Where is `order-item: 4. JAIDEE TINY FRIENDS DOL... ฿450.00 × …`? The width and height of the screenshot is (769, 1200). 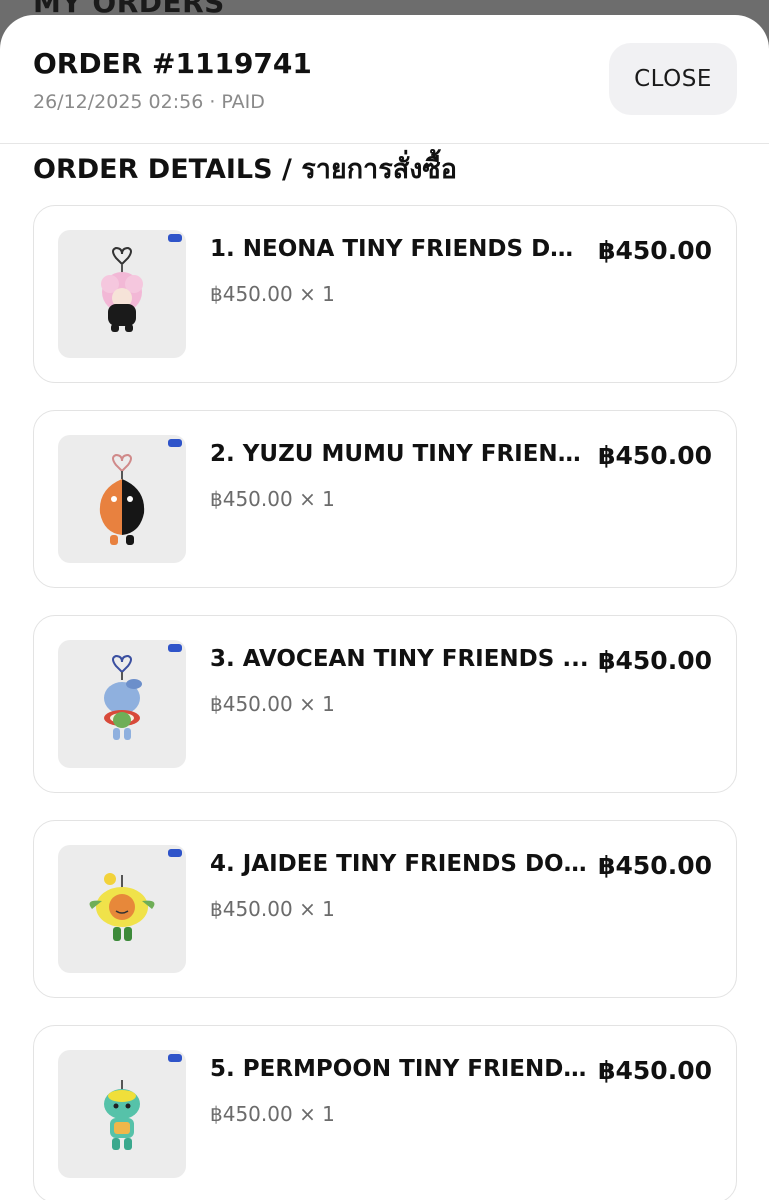
order-item: 4. JAIDEE TINY FRIENDS DOL... ฿450.00 × … is located at coordinates (385, 909).